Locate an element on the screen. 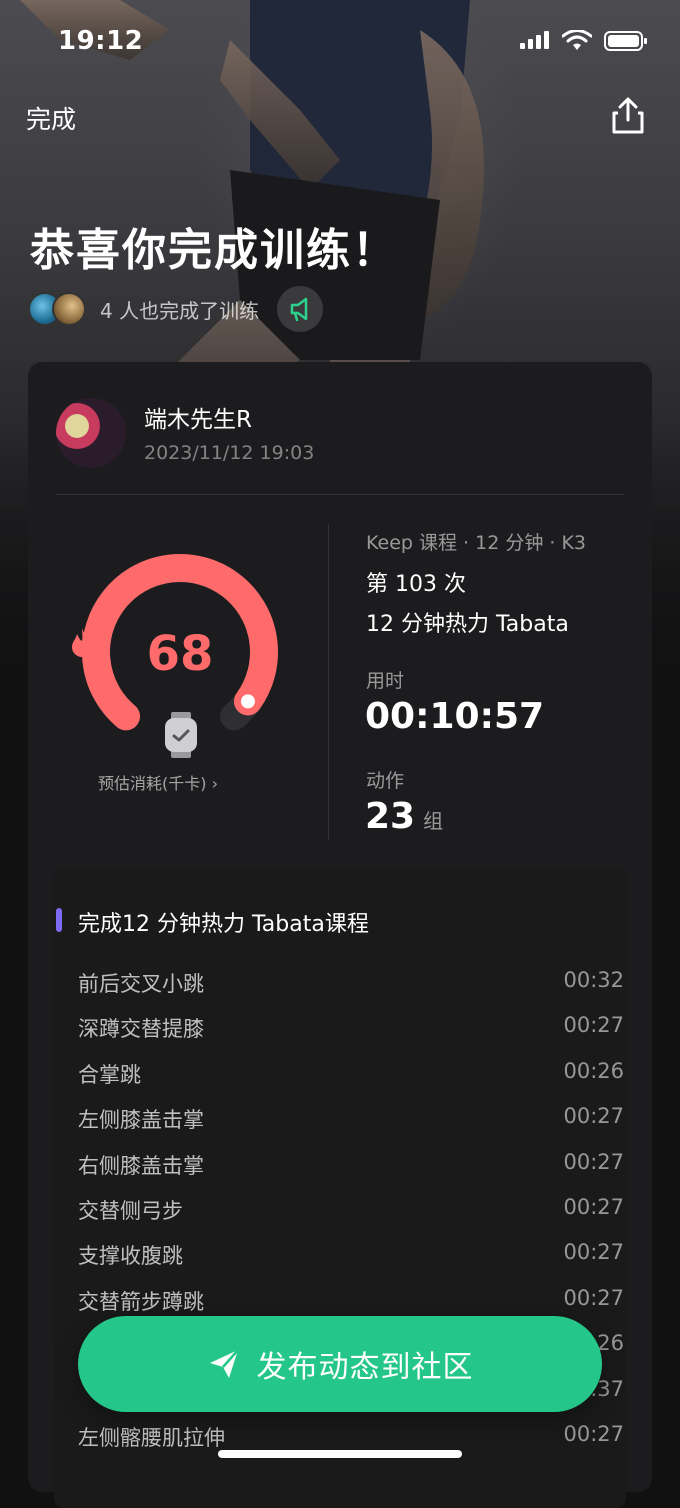  exercise-name: 交替箭步蹲跳 is located at coordinates (141, 1301).